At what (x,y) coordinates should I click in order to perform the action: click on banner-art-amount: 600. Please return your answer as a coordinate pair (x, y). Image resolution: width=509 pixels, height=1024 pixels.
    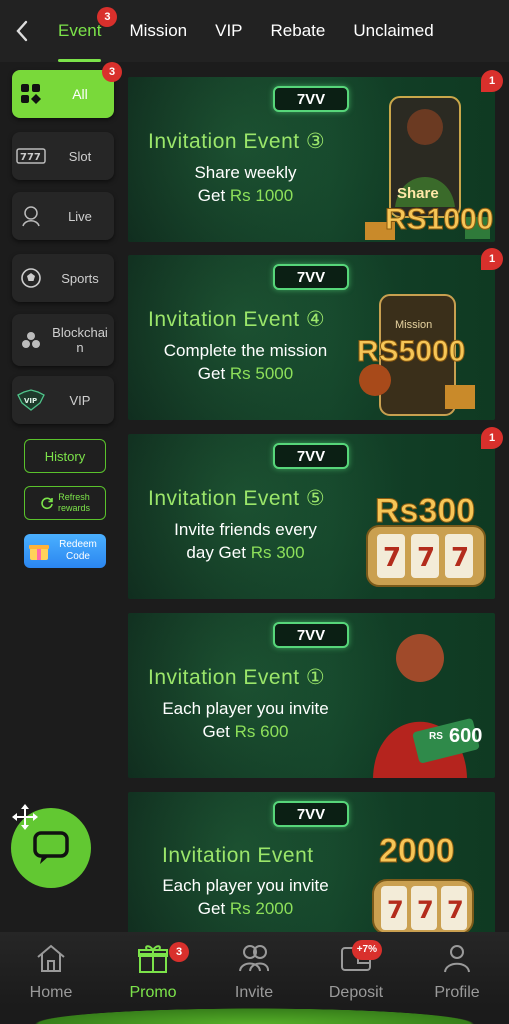
    Looking at the image, I should click on (466, 736).